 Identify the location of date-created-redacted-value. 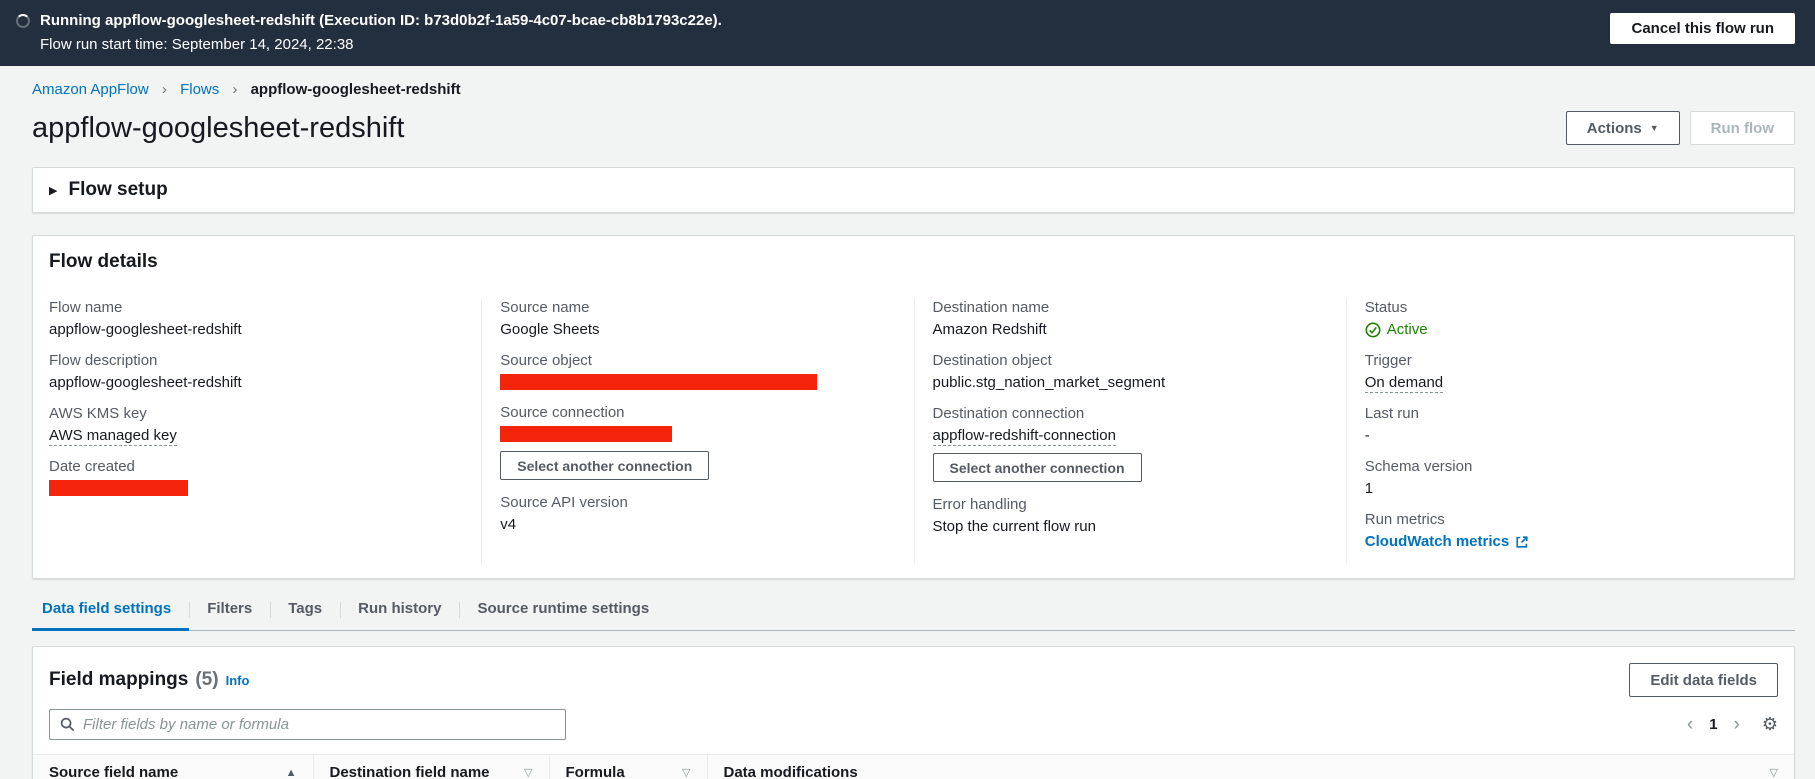
(118, 488).